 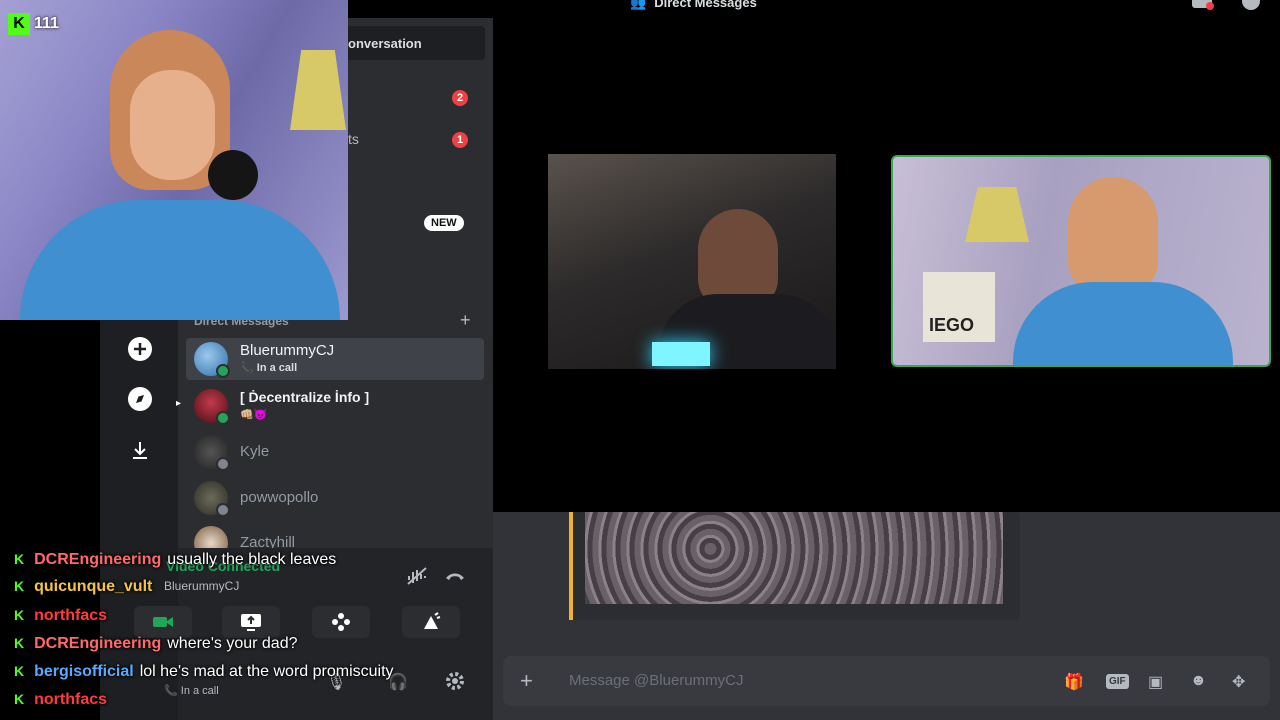 What do you see at coordinates (1074, 682) in the screenshot?
I see `gift-icon: 🎁` at bounding box center [1074, 682].